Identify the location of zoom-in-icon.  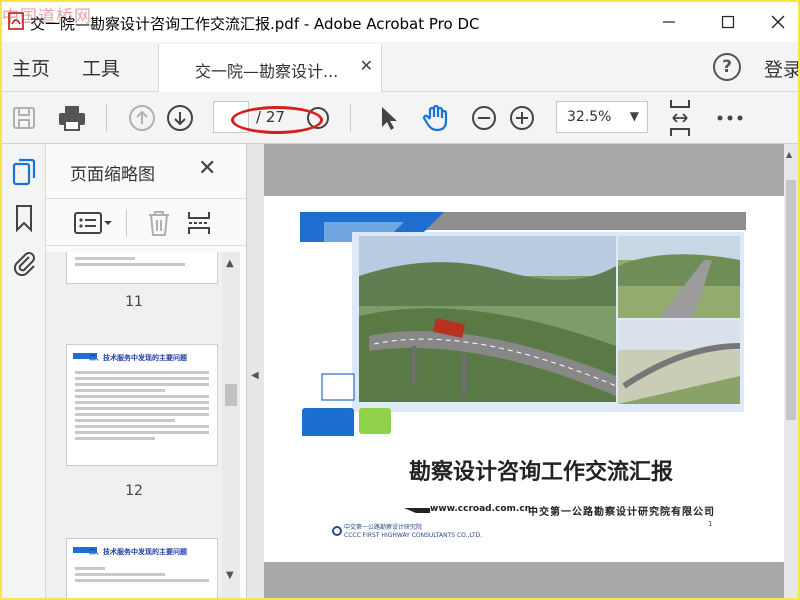
(522, 118).